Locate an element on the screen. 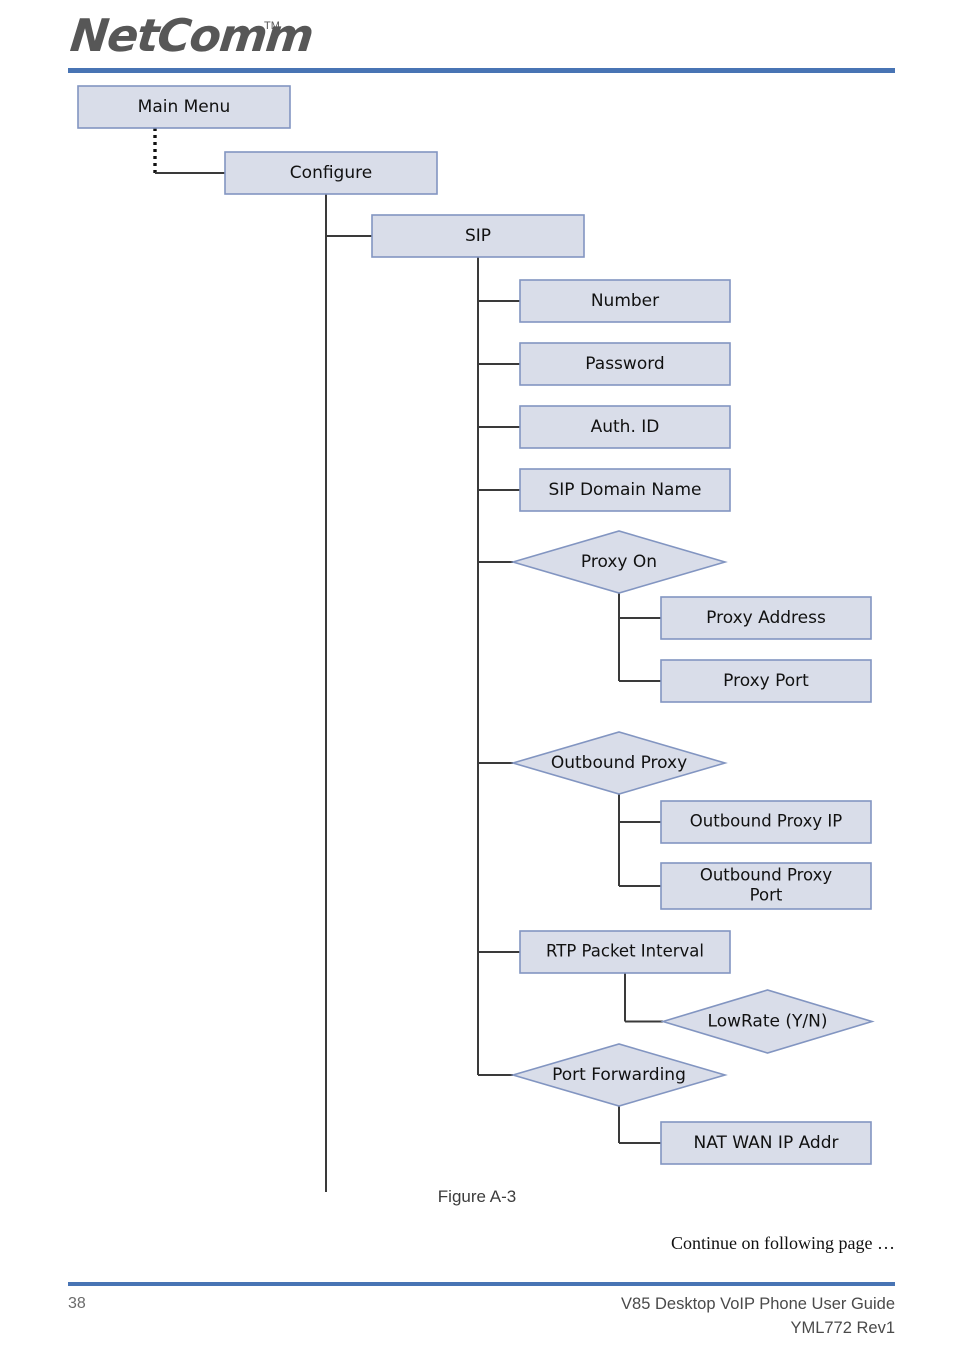 The height and width of the screenshot is (1354, 954). node-rtp-packet-interval: RTP Packet Interval is located at coordinates (625, 952).